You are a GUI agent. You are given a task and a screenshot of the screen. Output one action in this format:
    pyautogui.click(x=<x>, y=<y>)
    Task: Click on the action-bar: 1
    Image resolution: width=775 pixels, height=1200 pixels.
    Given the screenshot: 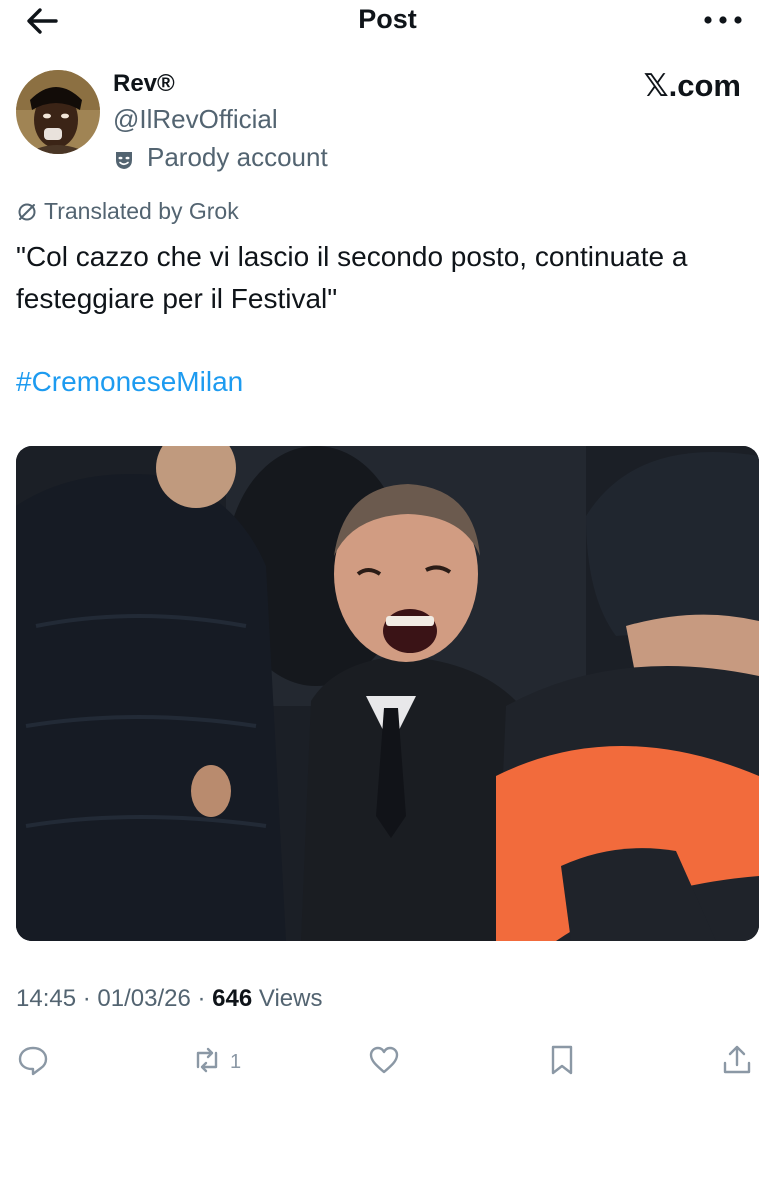 What is the action you would take?
    pyautogui.click(x=387, y=1062)
    